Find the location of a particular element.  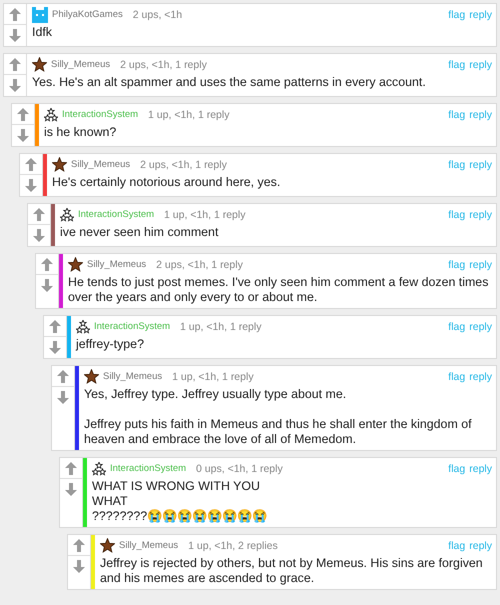

comment-text: He's certainly notorious around here, yes. is located at coordinates (167, 182).